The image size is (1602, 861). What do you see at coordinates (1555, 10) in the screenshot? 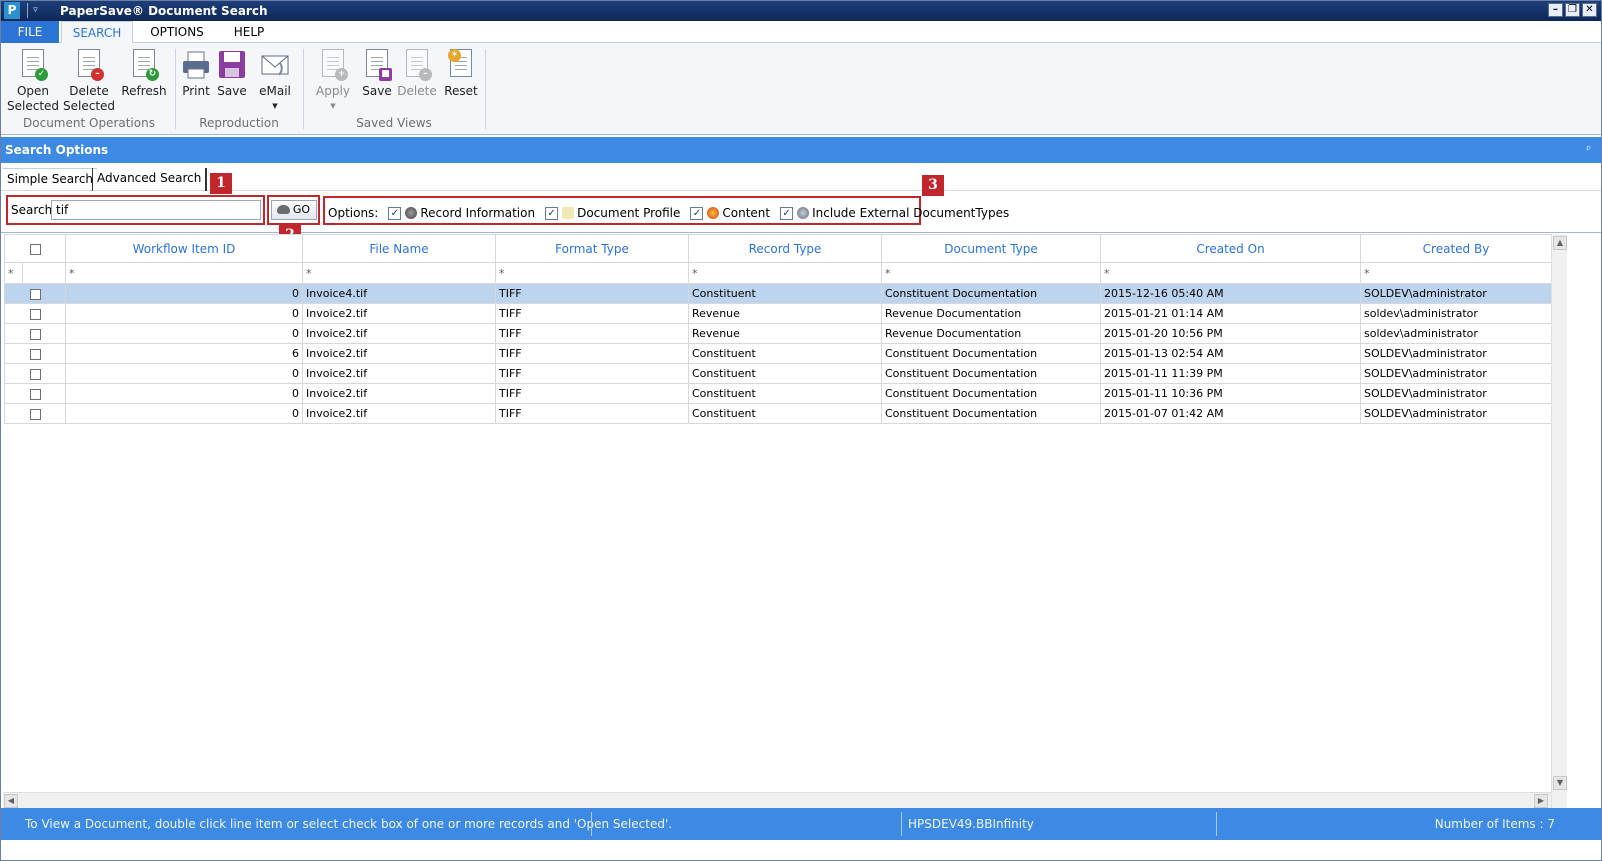
I see `minimize-button: –` at bounding box center [1555, 10].